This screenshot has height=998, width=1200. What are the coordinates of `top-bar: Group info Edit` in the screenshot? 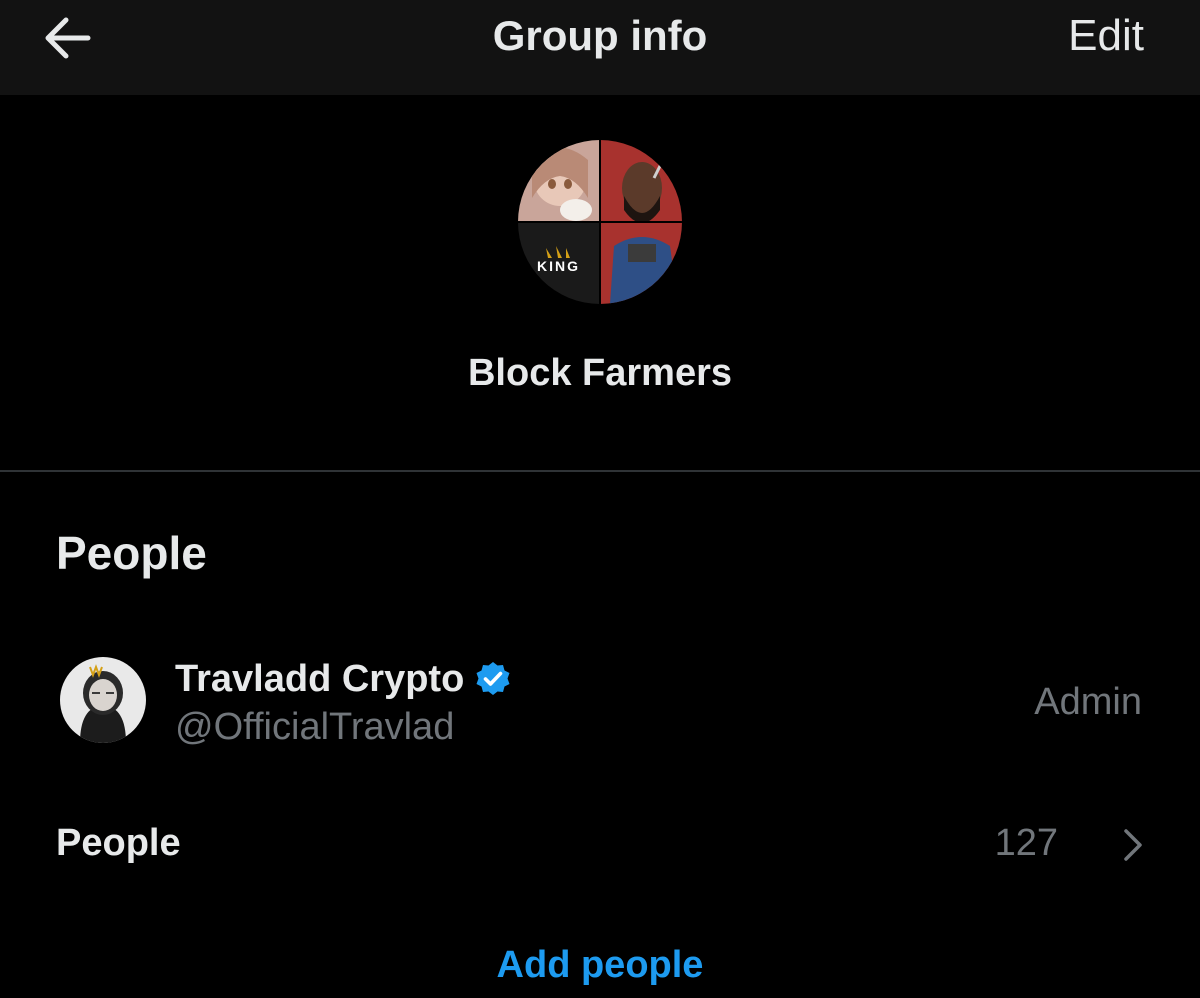 It's located at (600, 47).